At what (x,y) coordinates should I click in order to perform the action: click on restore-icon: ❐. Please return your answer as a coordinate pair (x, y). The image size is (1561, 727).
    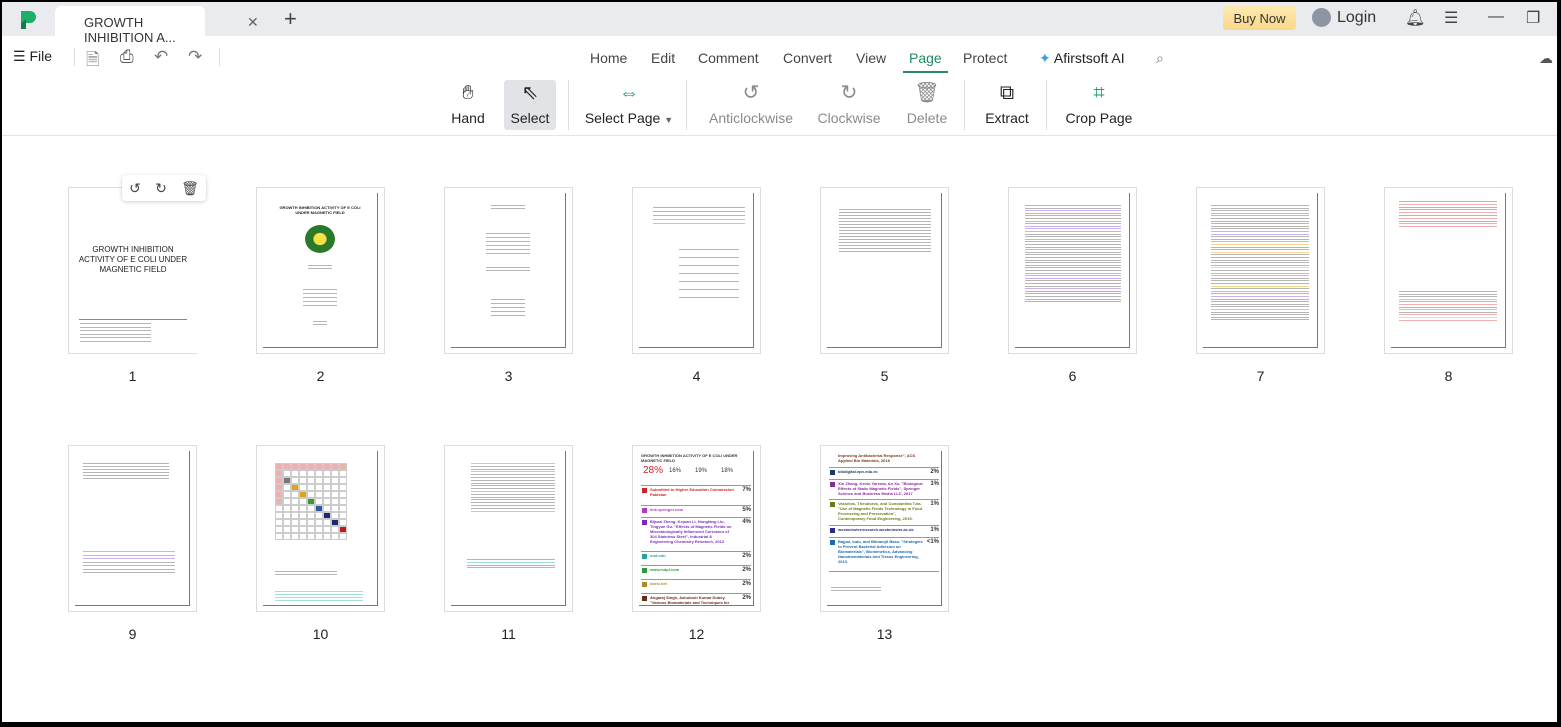
    Looking at the image, I should click on (1533, 18).